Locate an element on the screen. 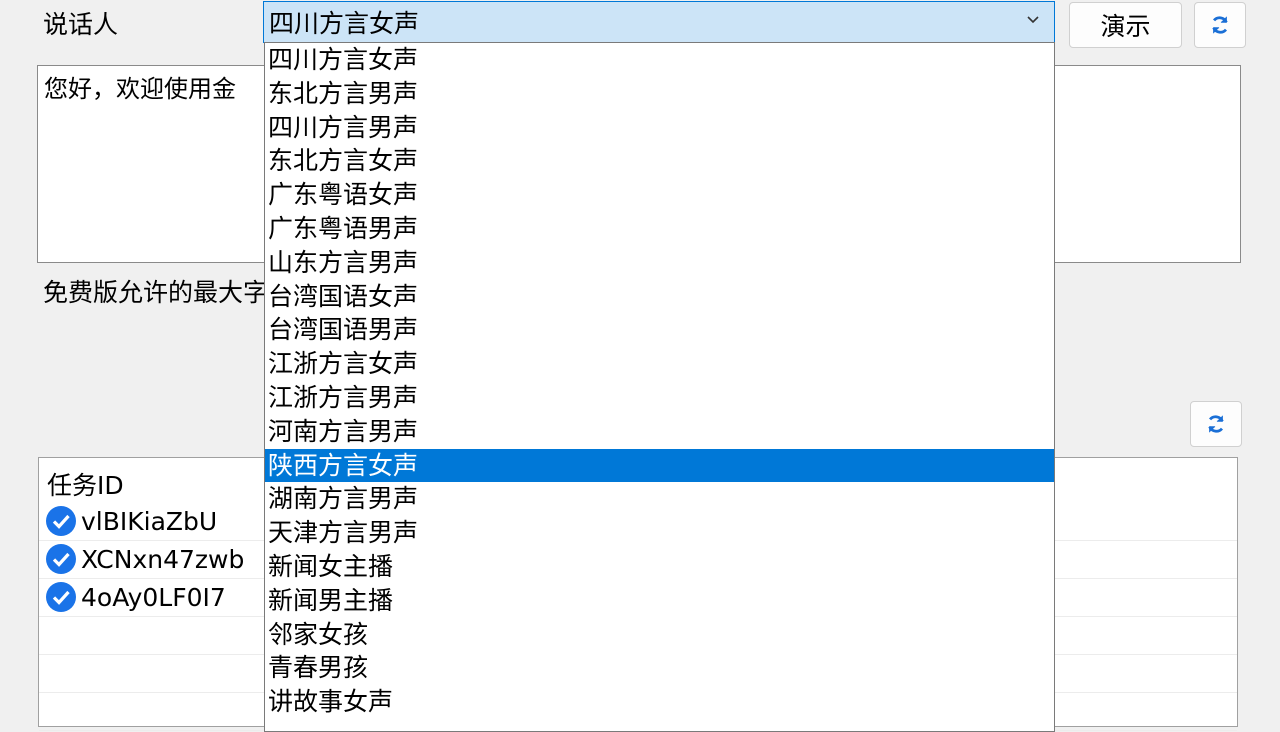 This screenshot has width=1280, height=732. task-id: vlBIKiaZbU is located at coordinates (149, 521).